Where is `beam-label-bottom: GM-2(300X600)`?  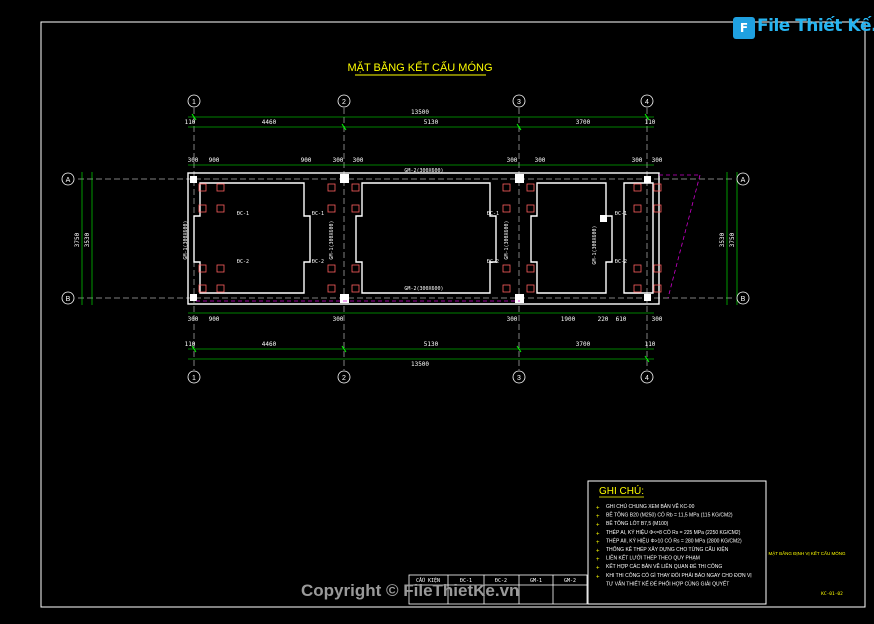 beam-label-bottom: GM-2(300X600) is located at coordinates (423, 289).